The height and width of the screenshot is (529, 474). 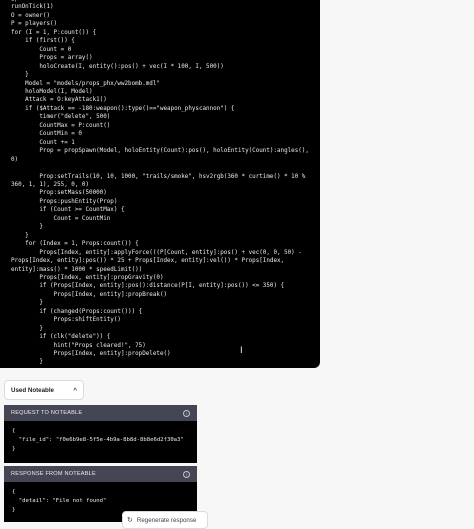 What do you see at coordinates (60, 126) in the screenshot?
I see `code-line: CountMax = P:count()` at bounding box center [60, 126].